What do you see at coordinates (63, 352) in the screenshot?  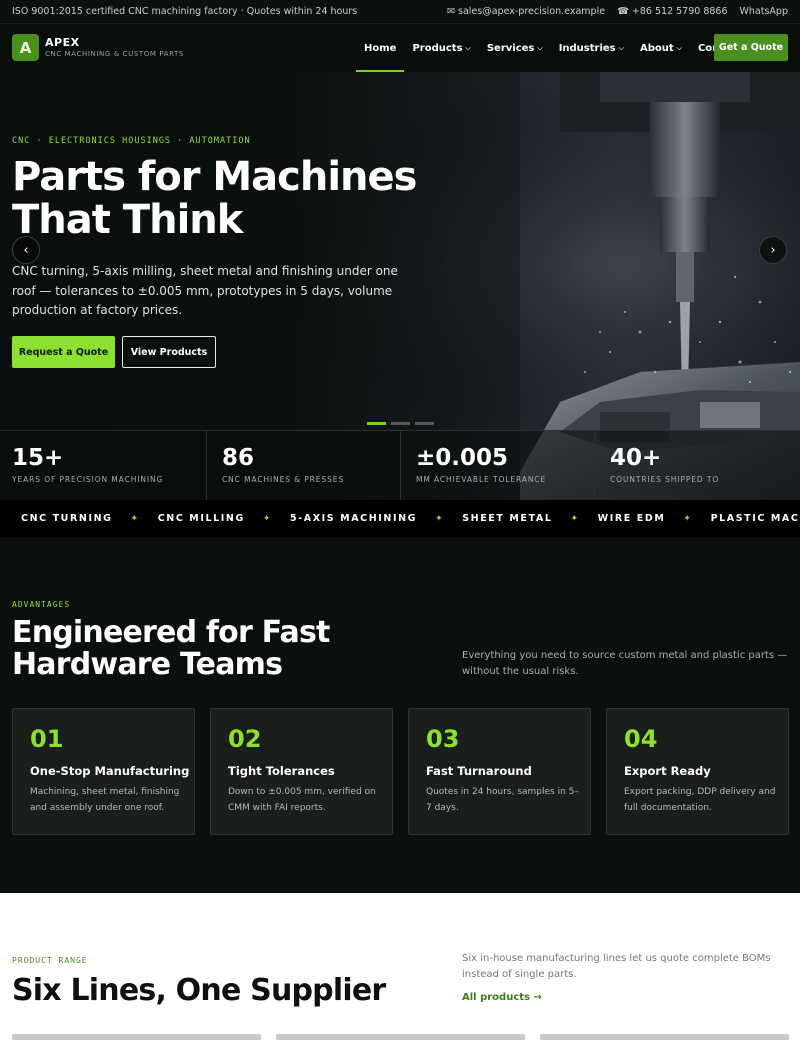 I see `request-quote-button: Request a Quote` at bounding box center [63, 352].